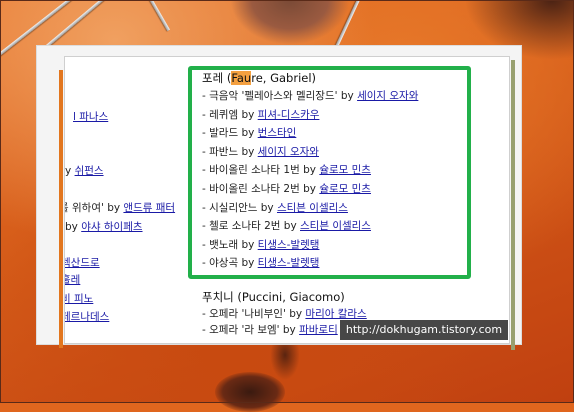  I want to click on item-prefix: y, so click(70, 171).